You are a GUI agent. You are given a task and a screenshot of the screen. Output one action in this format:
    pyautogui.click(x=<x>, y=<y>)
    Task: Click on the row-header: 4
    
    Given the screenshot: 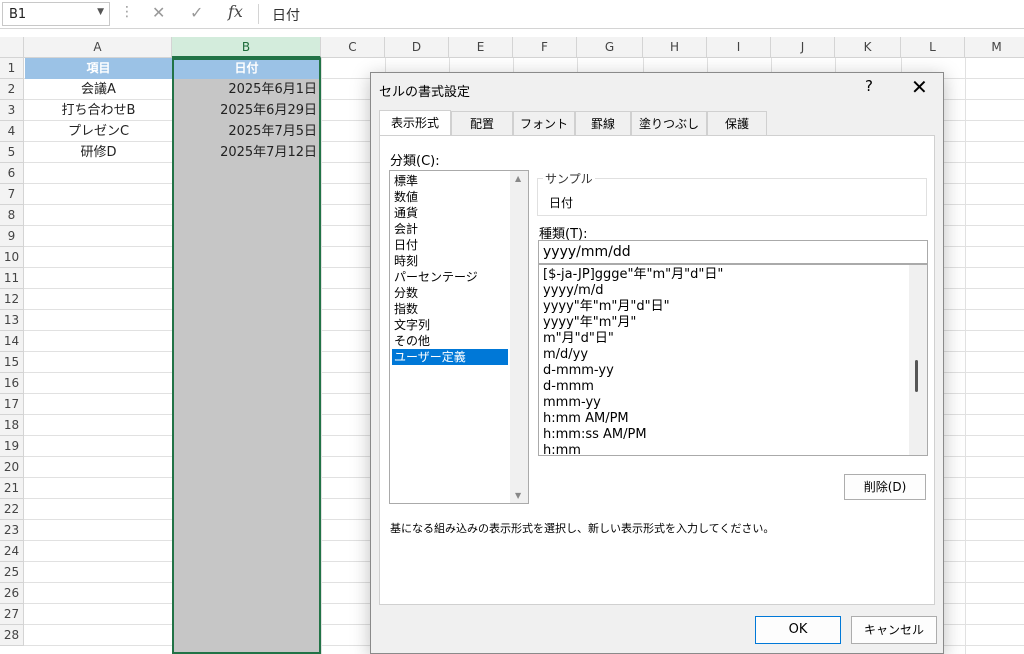 What is the action you would take?
    pyautogui.click(x=12, y=131)
    